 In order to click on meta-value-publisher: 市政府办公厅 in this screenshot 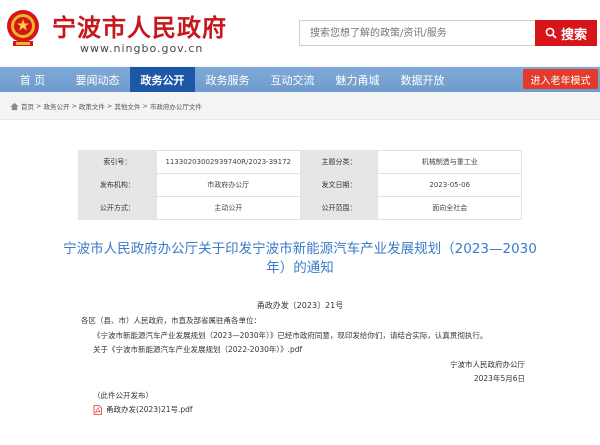, I will do `click(228, 185)`.